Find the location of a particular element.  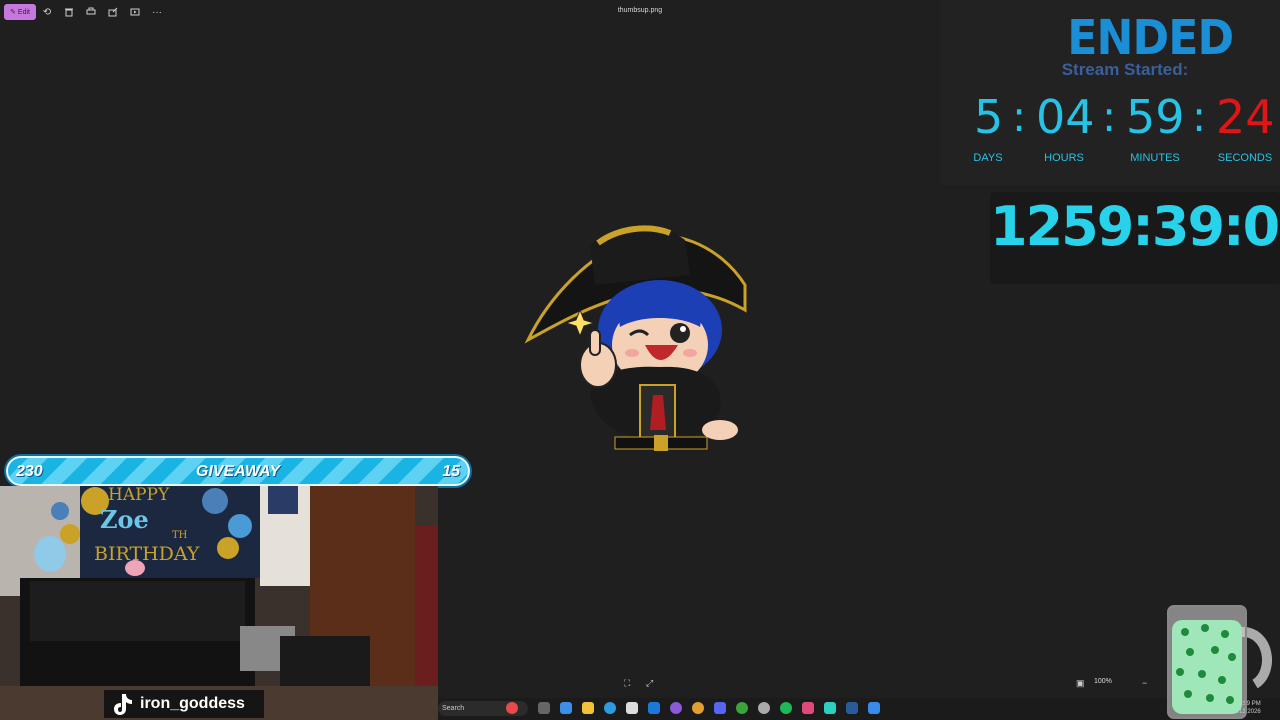

xbox-icon is located at coordinates (742, 708).